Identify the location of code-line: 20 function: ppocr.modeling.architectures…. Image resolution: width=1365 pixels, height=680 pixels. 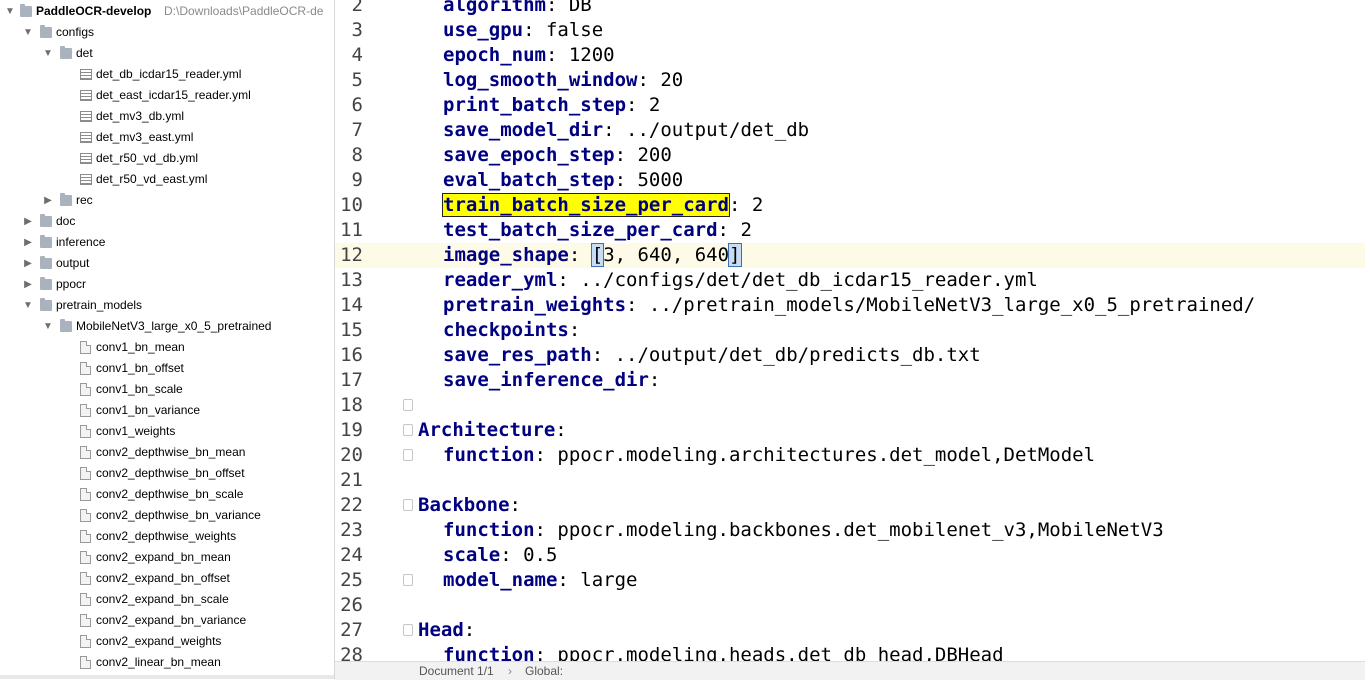
(850, 455).